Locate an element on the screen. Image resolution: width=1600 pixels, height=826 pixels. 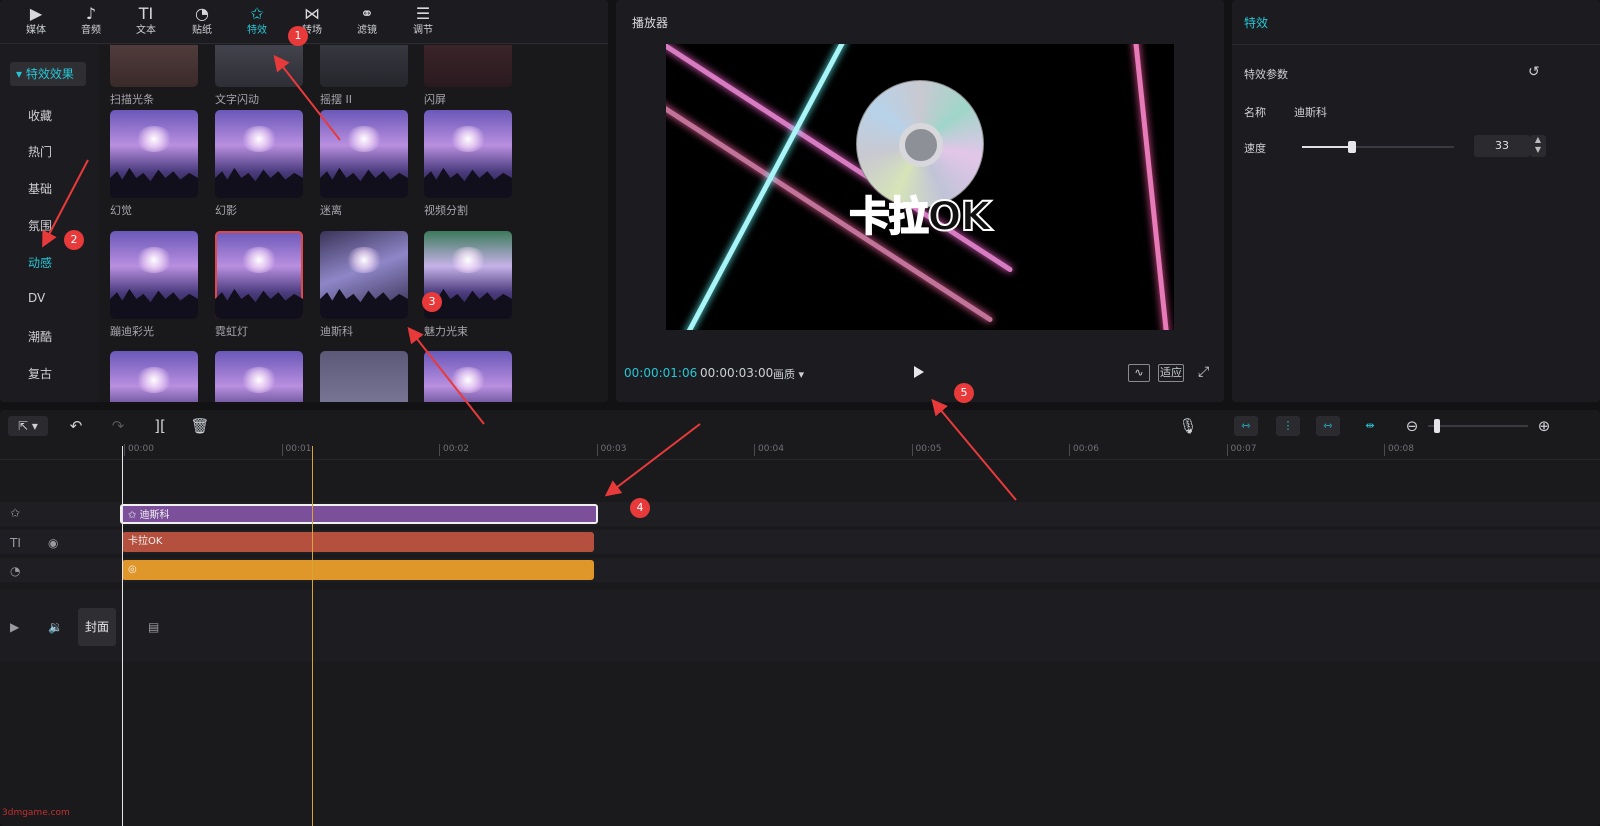
ruler-tick: 00:00 is located at coordinates (139, 450).